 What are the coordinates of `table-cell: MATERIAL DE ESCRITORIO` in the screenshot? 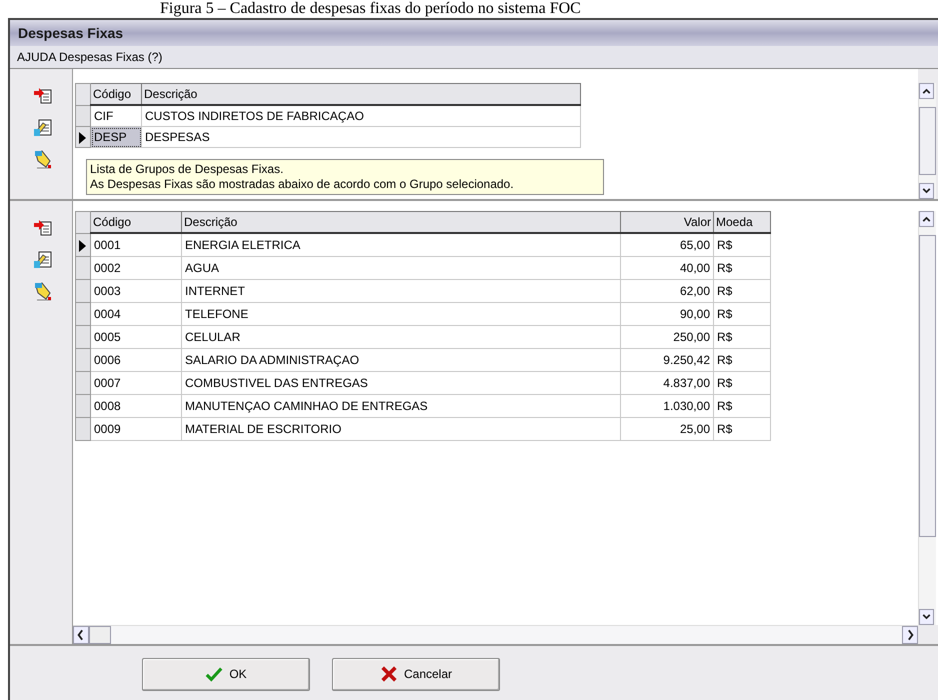 It's located at (401, 429).